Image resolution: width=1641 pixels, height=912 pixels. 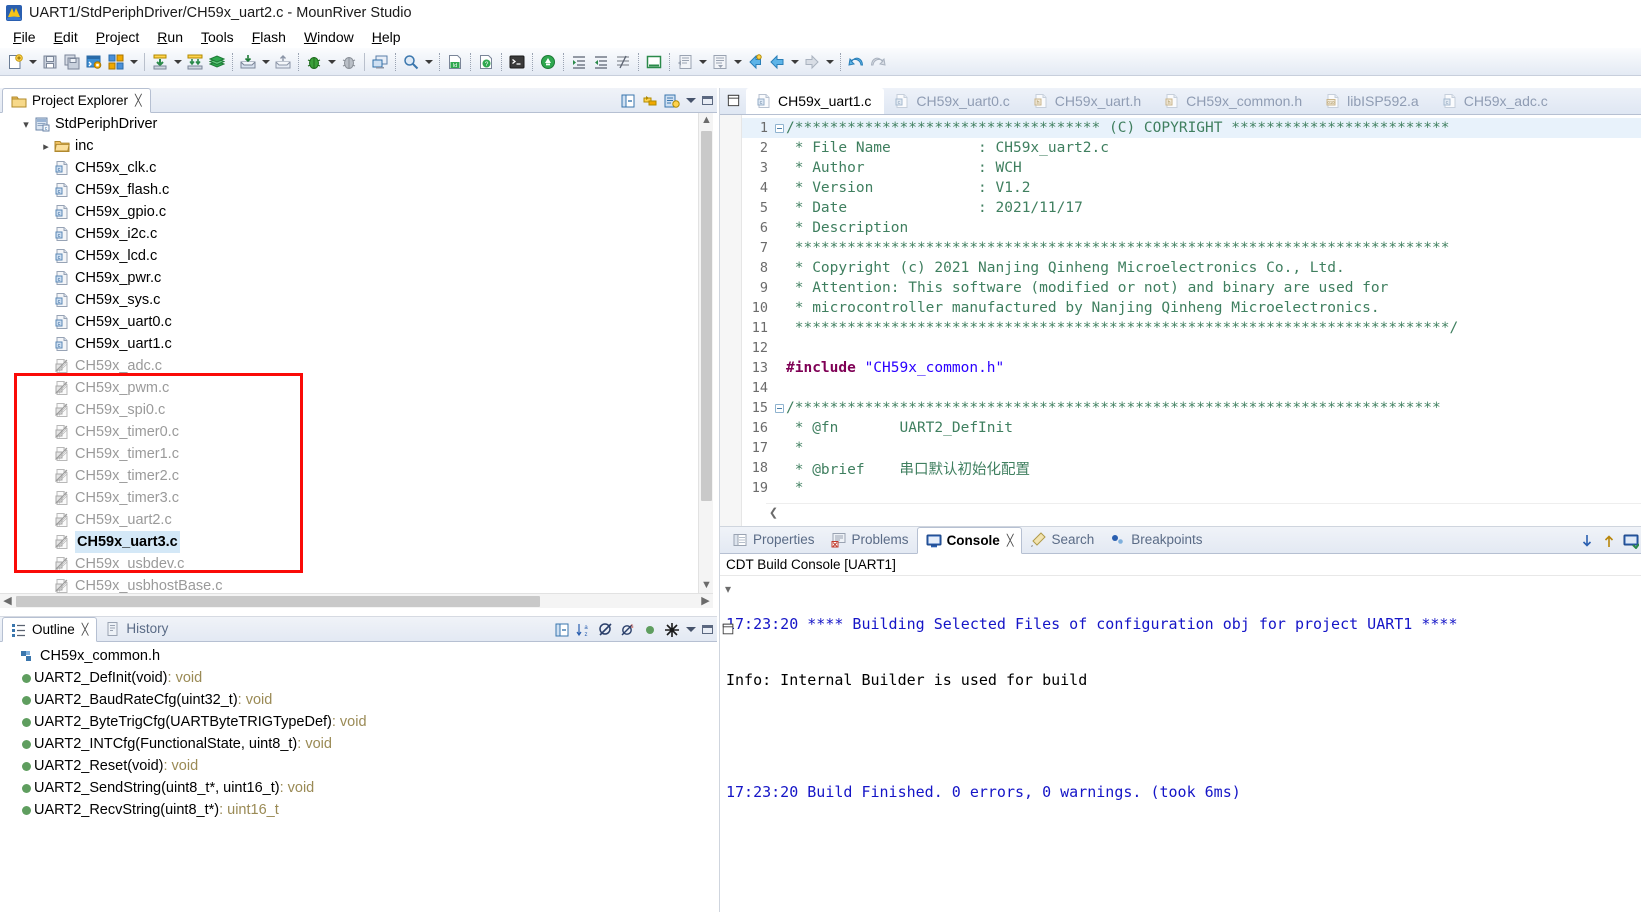 I want to click on editor-tab-ch59x-uart-h: h CH59x_uart.h, so click(x=1088, y=101).